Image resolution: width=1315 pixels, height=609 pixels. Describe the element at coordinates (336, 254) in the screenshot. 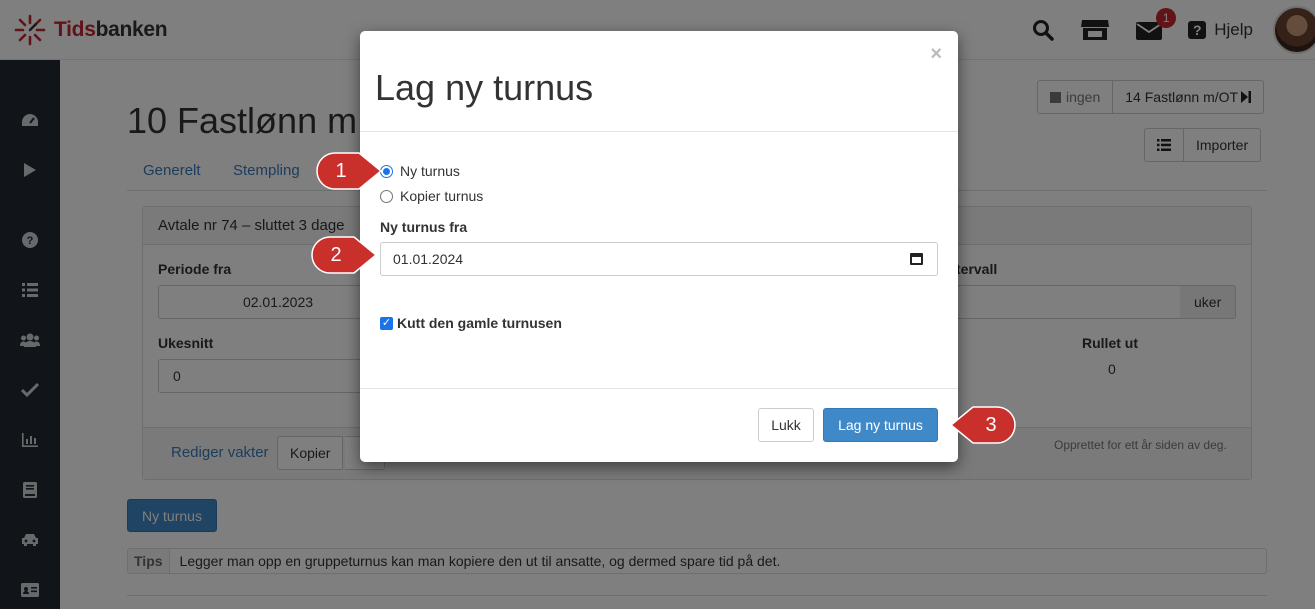

I see `callout-2-label: 2` at that location.